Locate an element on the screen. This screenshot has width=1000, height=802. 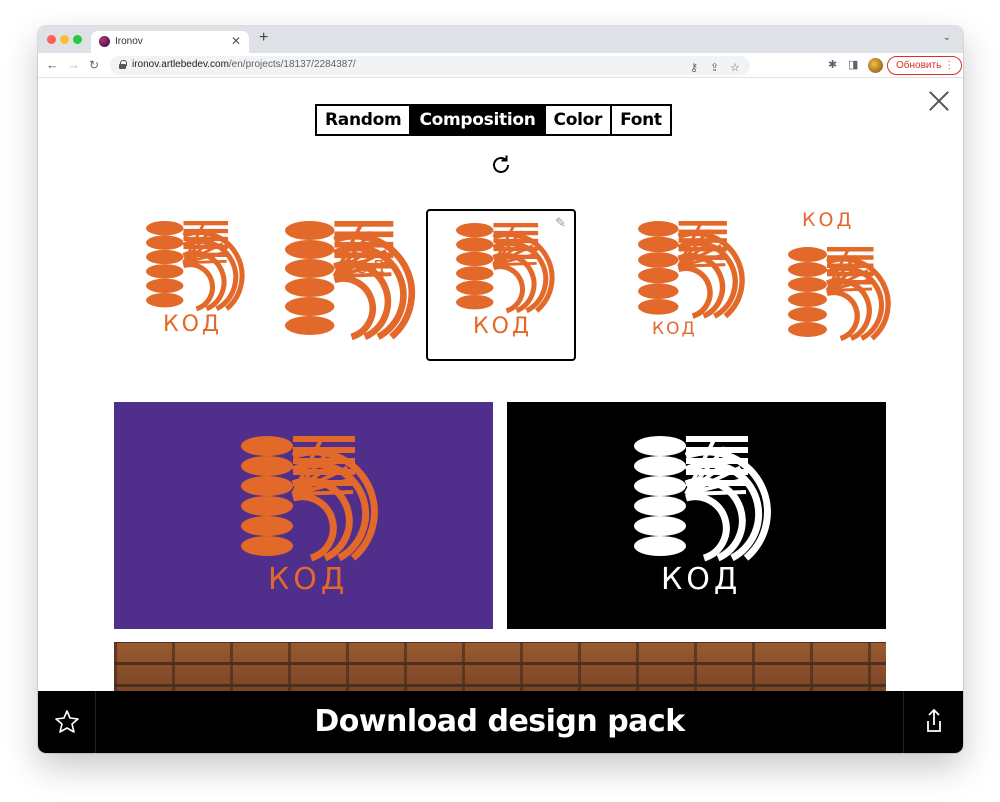
variant-3-selected: ✎ КОД is located at coordinates (501, 285).